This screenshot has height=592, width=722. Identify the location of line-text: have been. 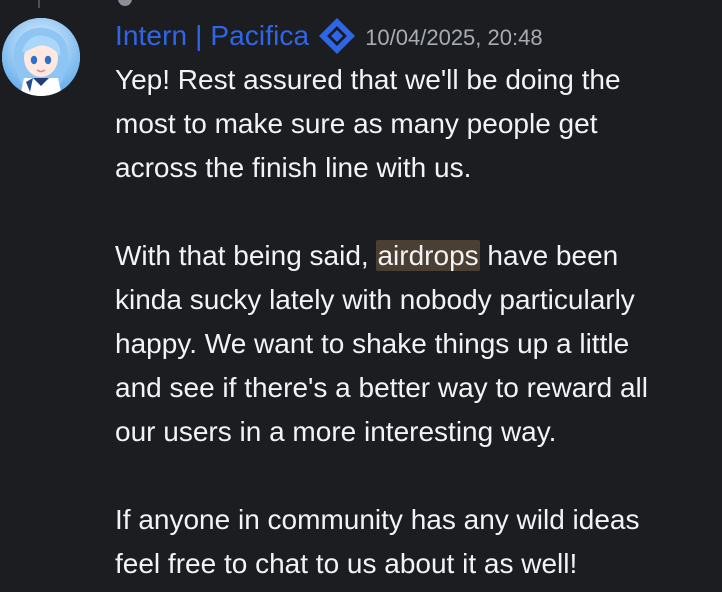
(549, 255).